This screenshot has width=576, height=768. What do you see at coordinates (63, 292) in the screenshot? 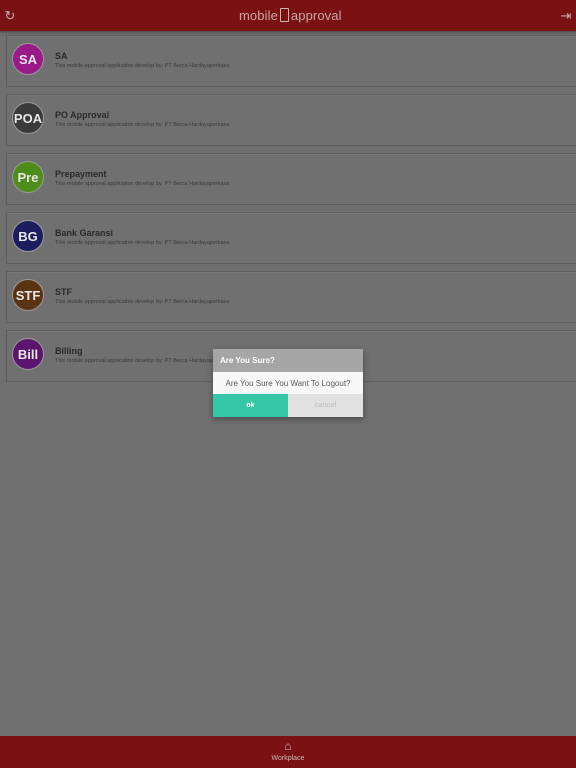
I see `app-title: STF` at bounding box center [63, 292].